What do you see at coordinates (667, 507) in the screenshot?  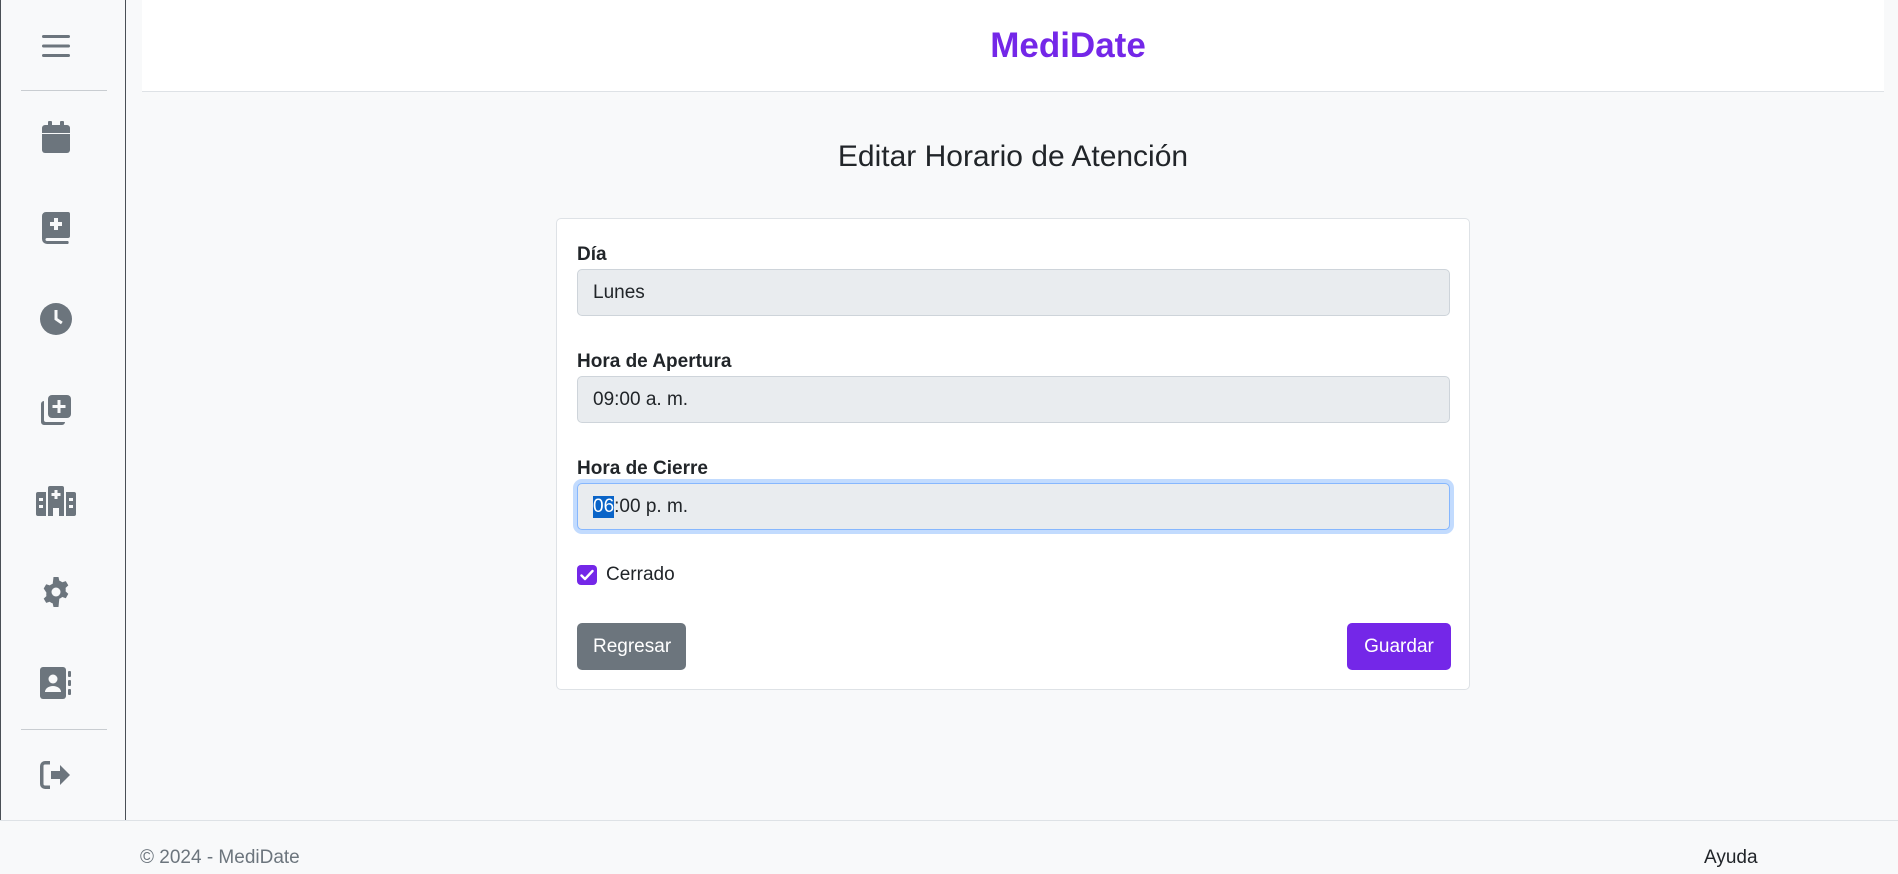 I see `close-period-segment: p. m.` at bounding box center [667, 507].